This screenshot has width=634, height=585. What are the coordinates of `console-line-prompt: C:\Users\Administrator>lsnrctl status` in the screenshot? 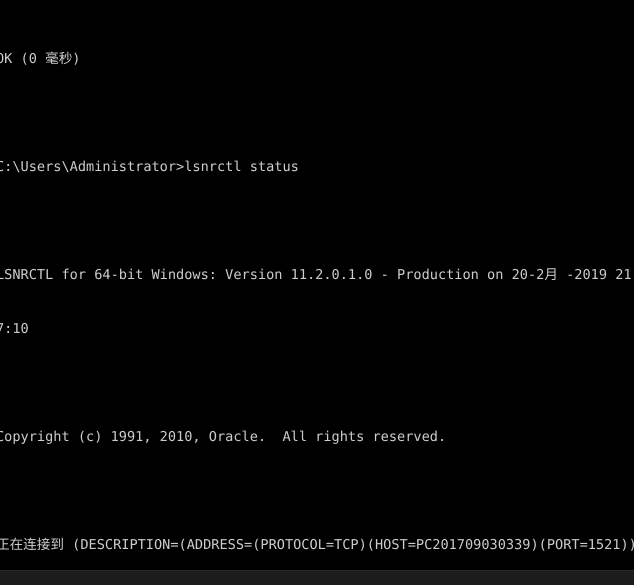 It's located at (149, 167).